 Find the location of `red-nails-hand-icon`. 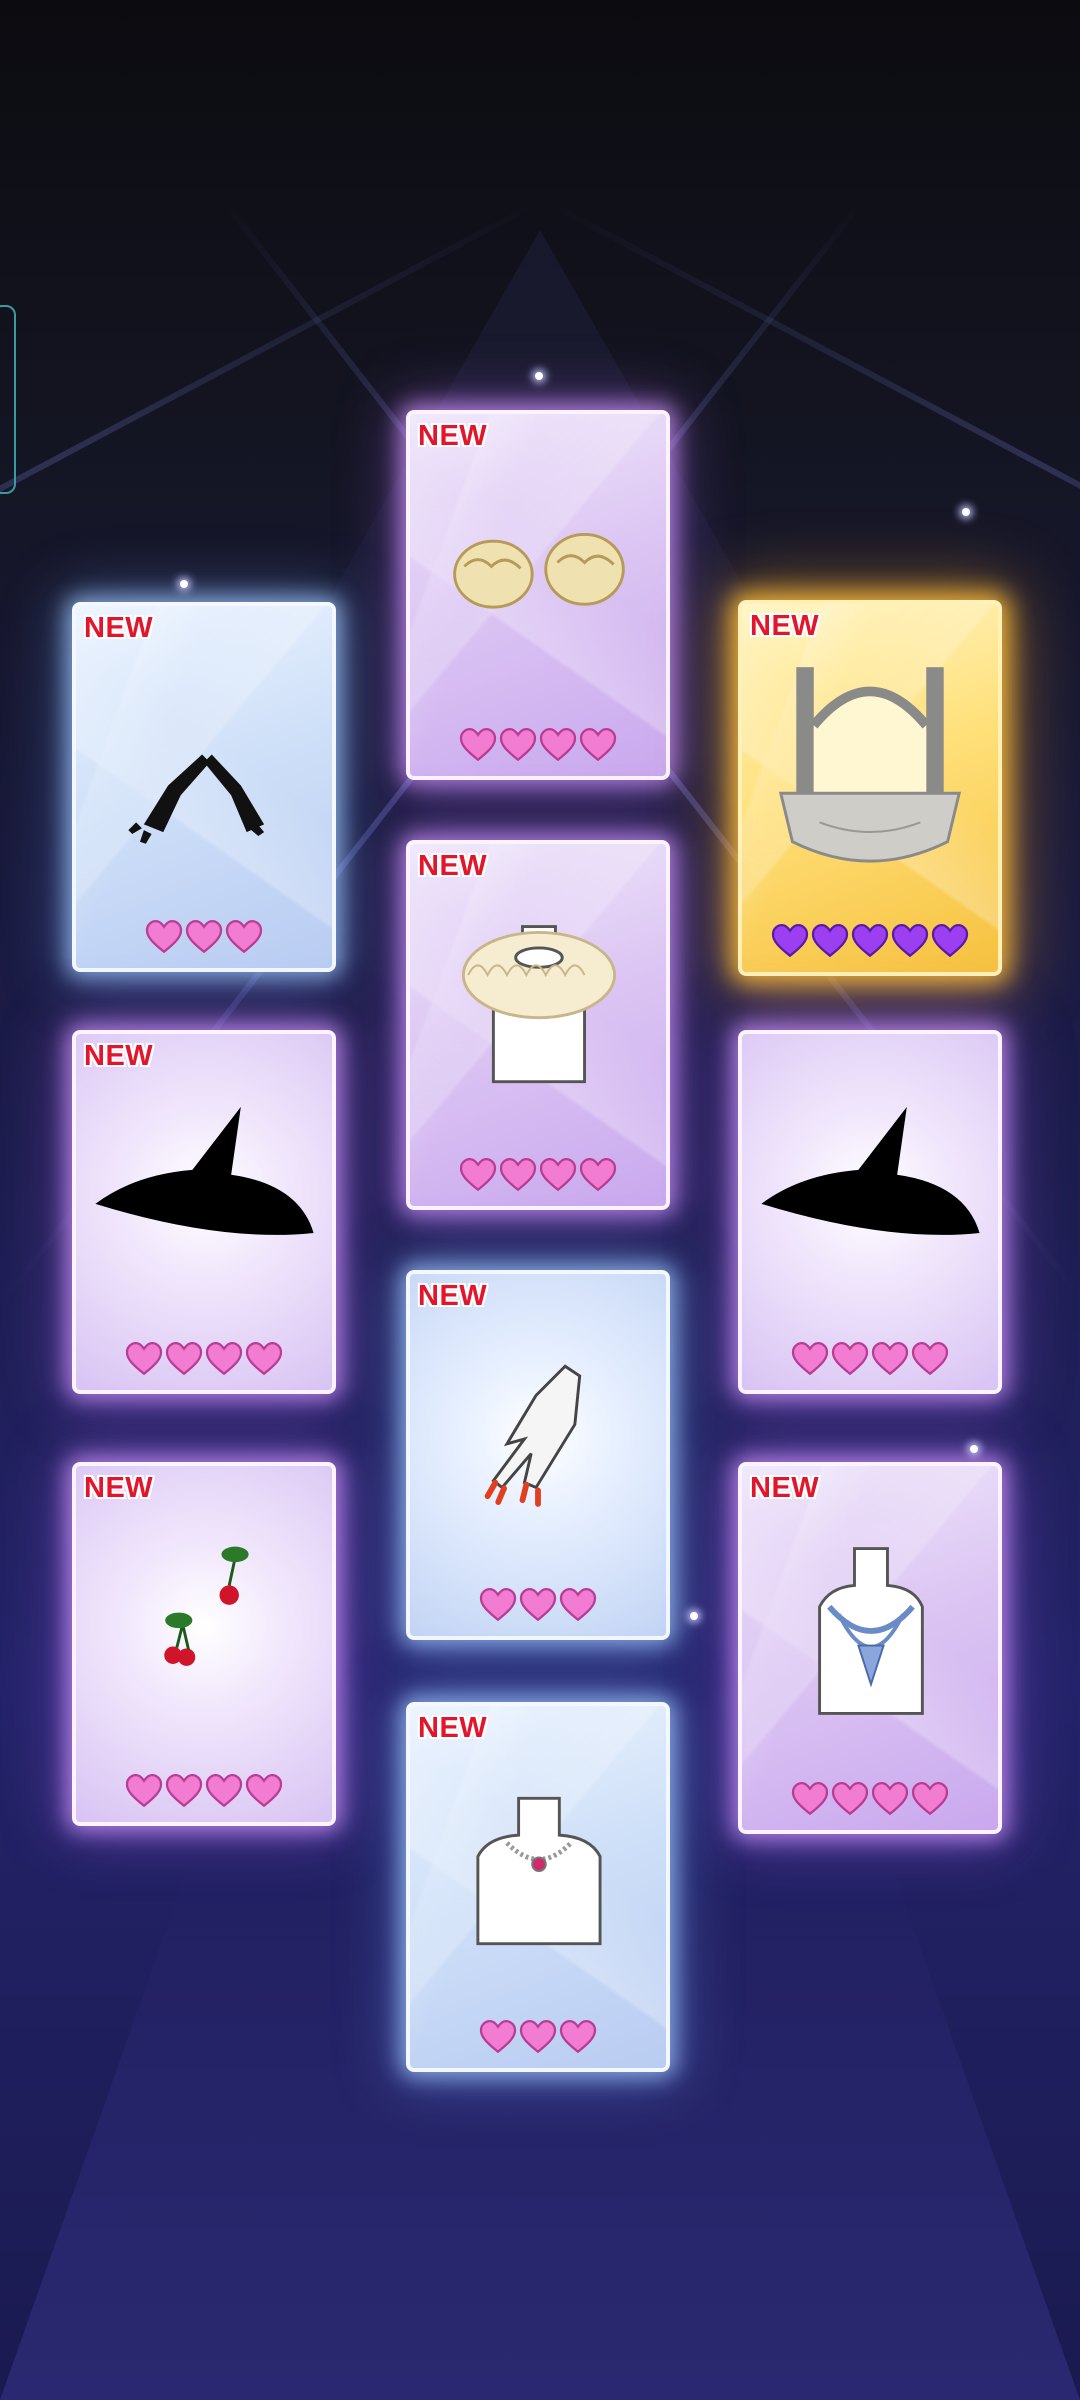

red-nails-hand-icon is located at coordinates (538, 1439).